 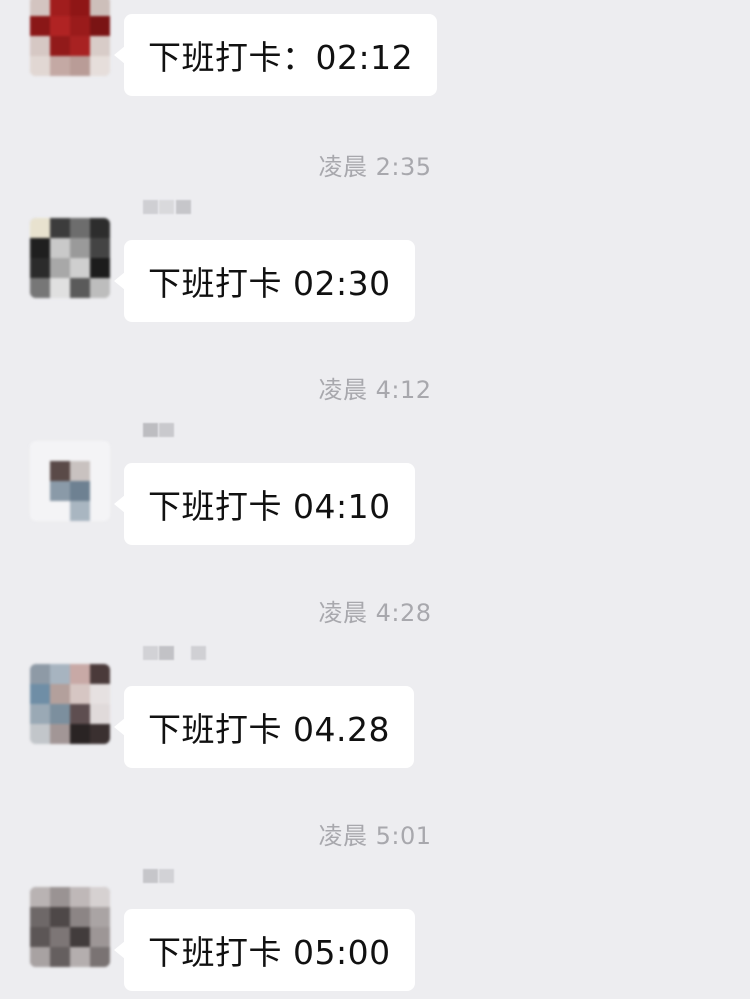 I want to click on message-row: 下班打卡 04.28, so click(x=375, y=710).